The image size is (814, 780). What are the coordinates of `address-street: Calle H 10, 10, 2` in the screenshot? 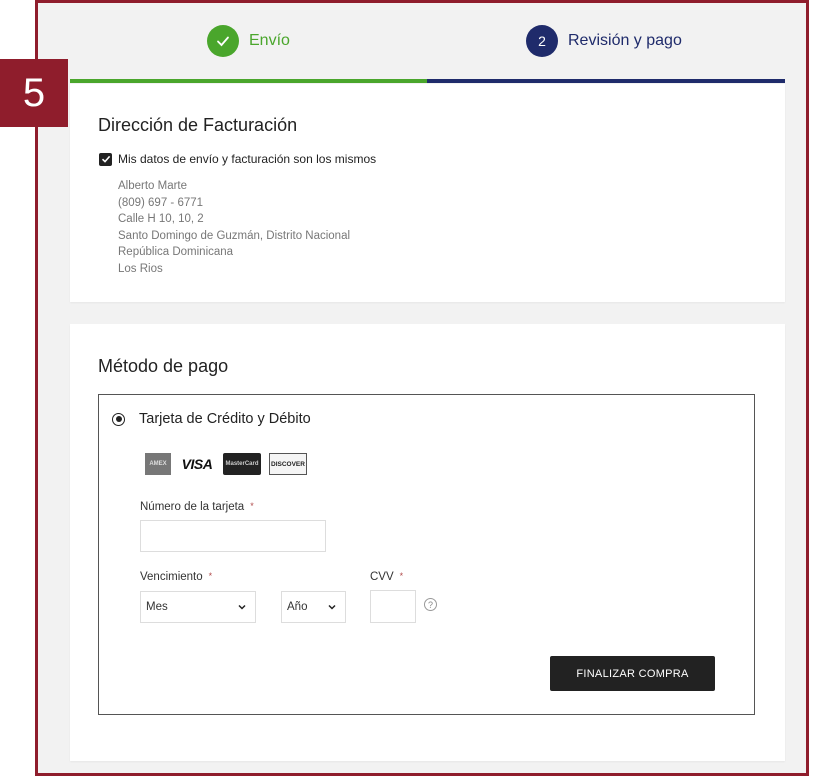 It's located at (161, 219).